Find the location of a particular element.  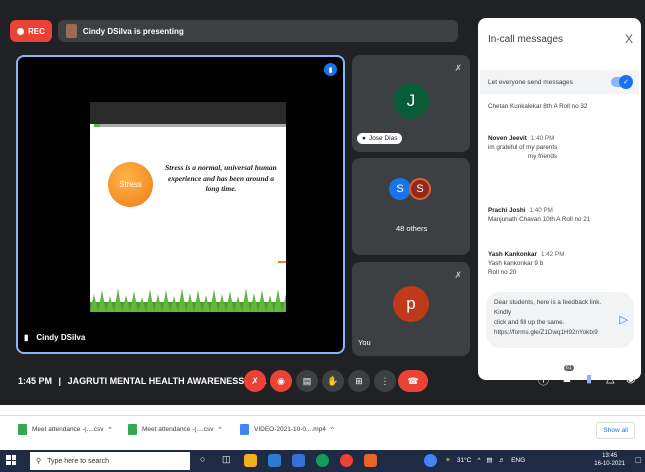

windows-start-icon is located at coordinates (11, 460).